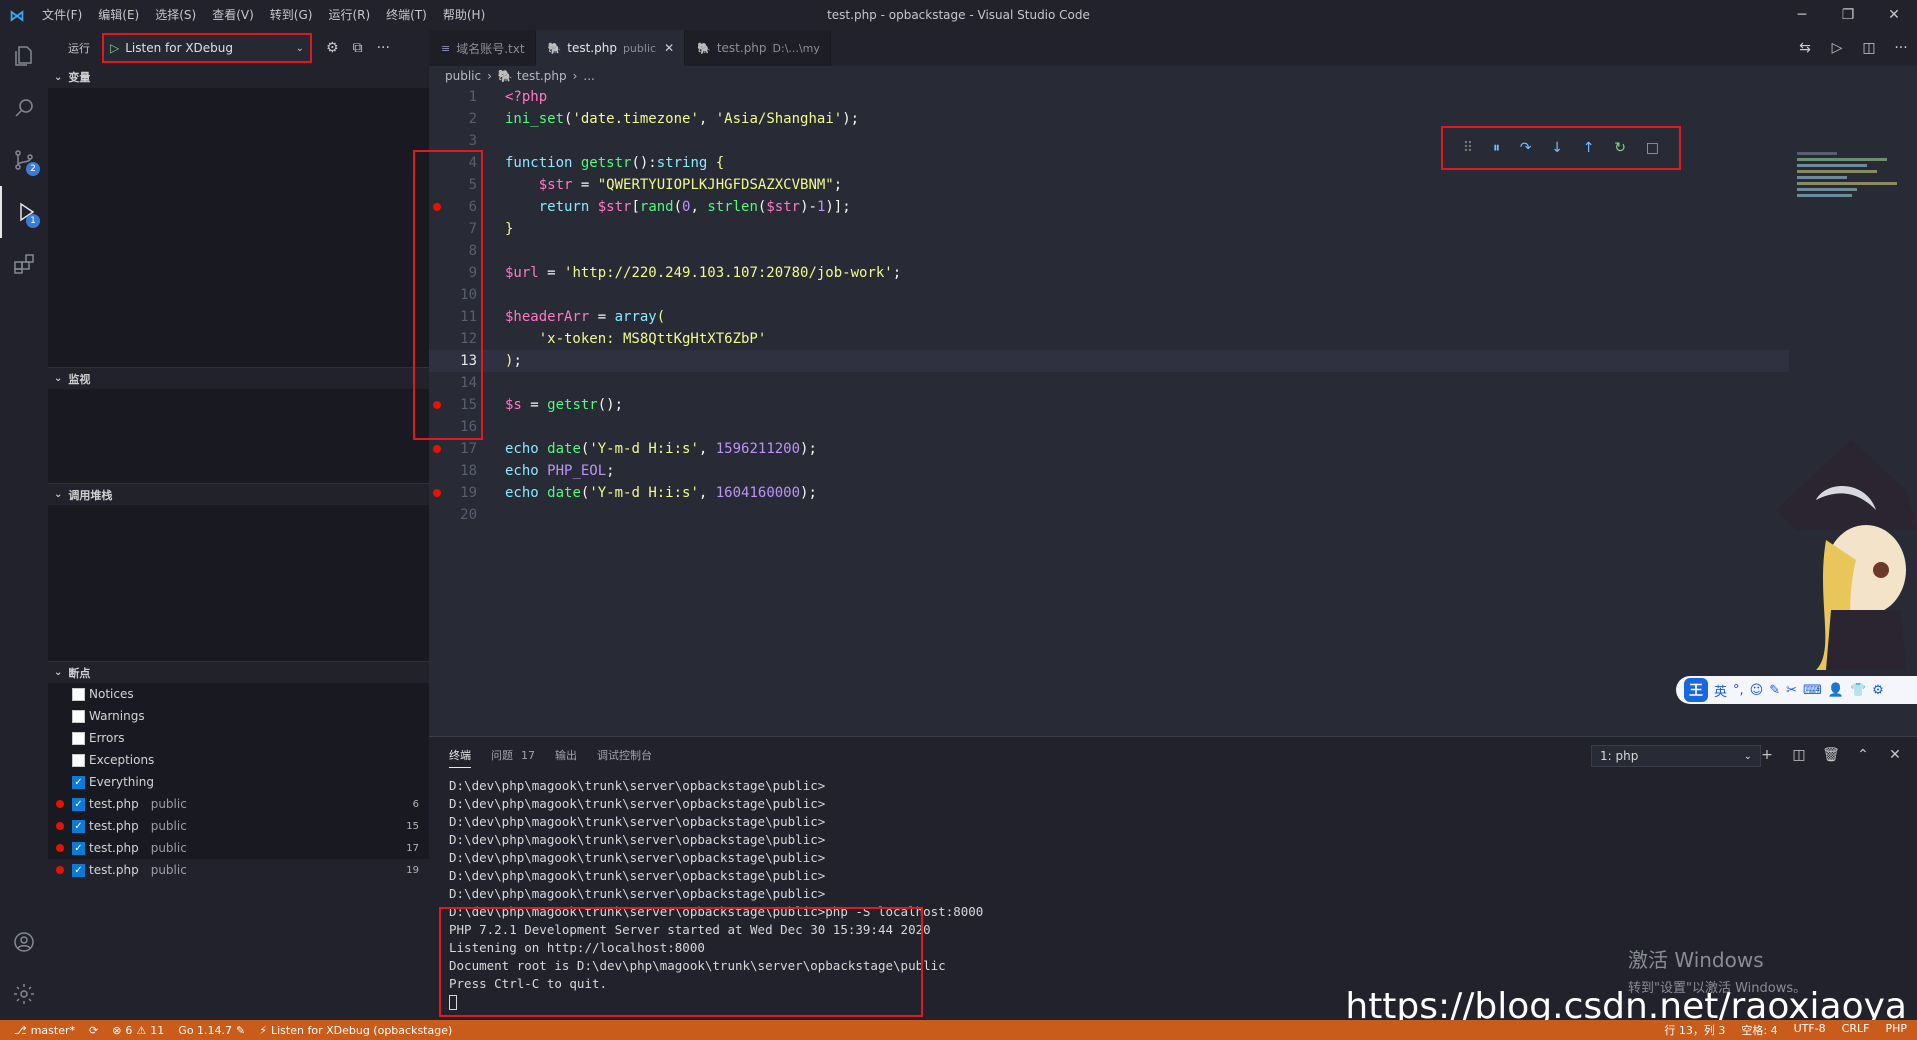  Describe the element at coordinates (669, 48) in the screenshot. I see `close-icon: ✕` at that location.